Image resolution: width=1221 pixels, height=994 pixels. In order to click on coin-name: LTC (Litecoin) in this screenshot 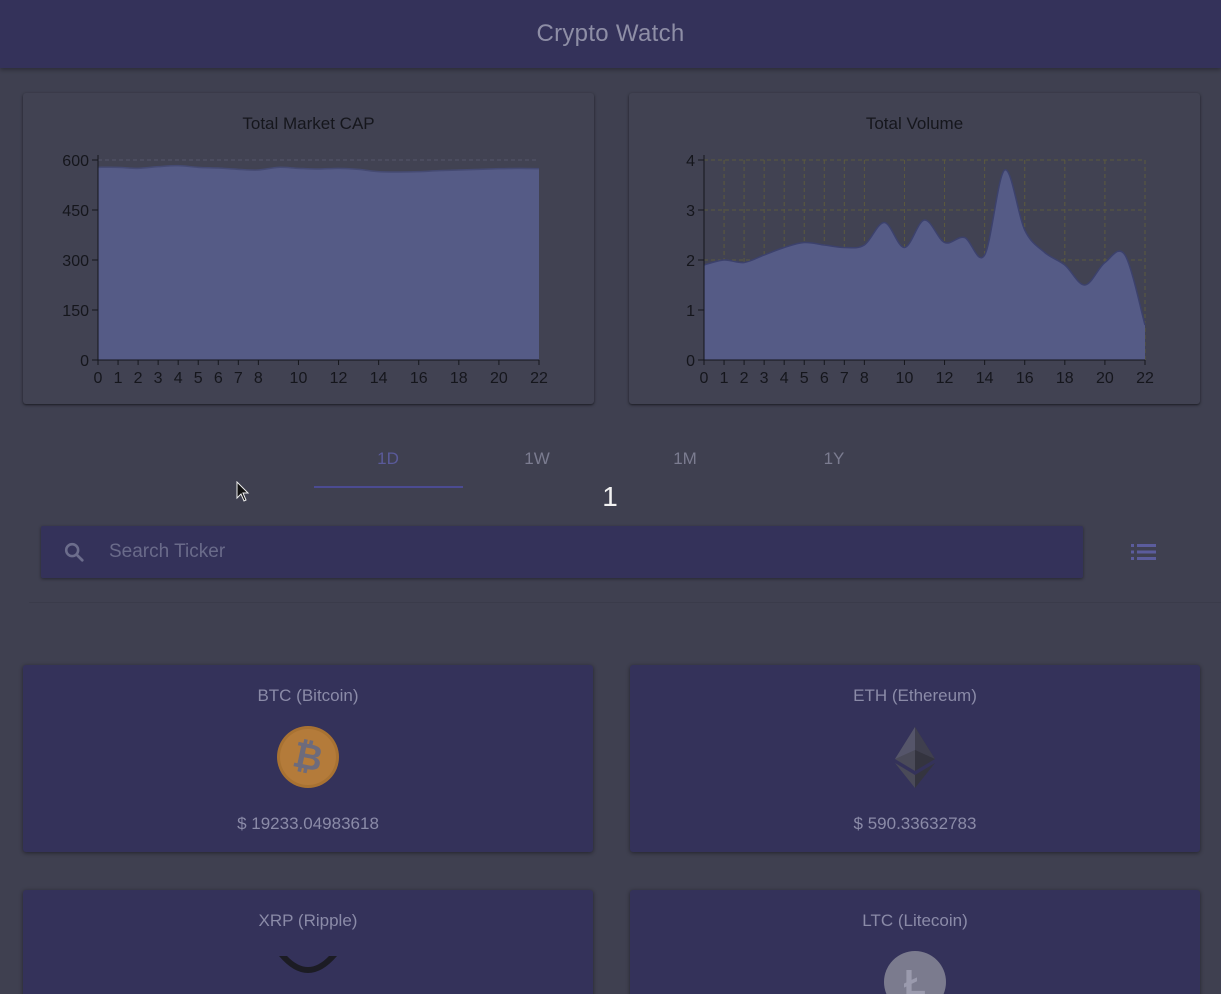, I will do `click(915, 920)`.